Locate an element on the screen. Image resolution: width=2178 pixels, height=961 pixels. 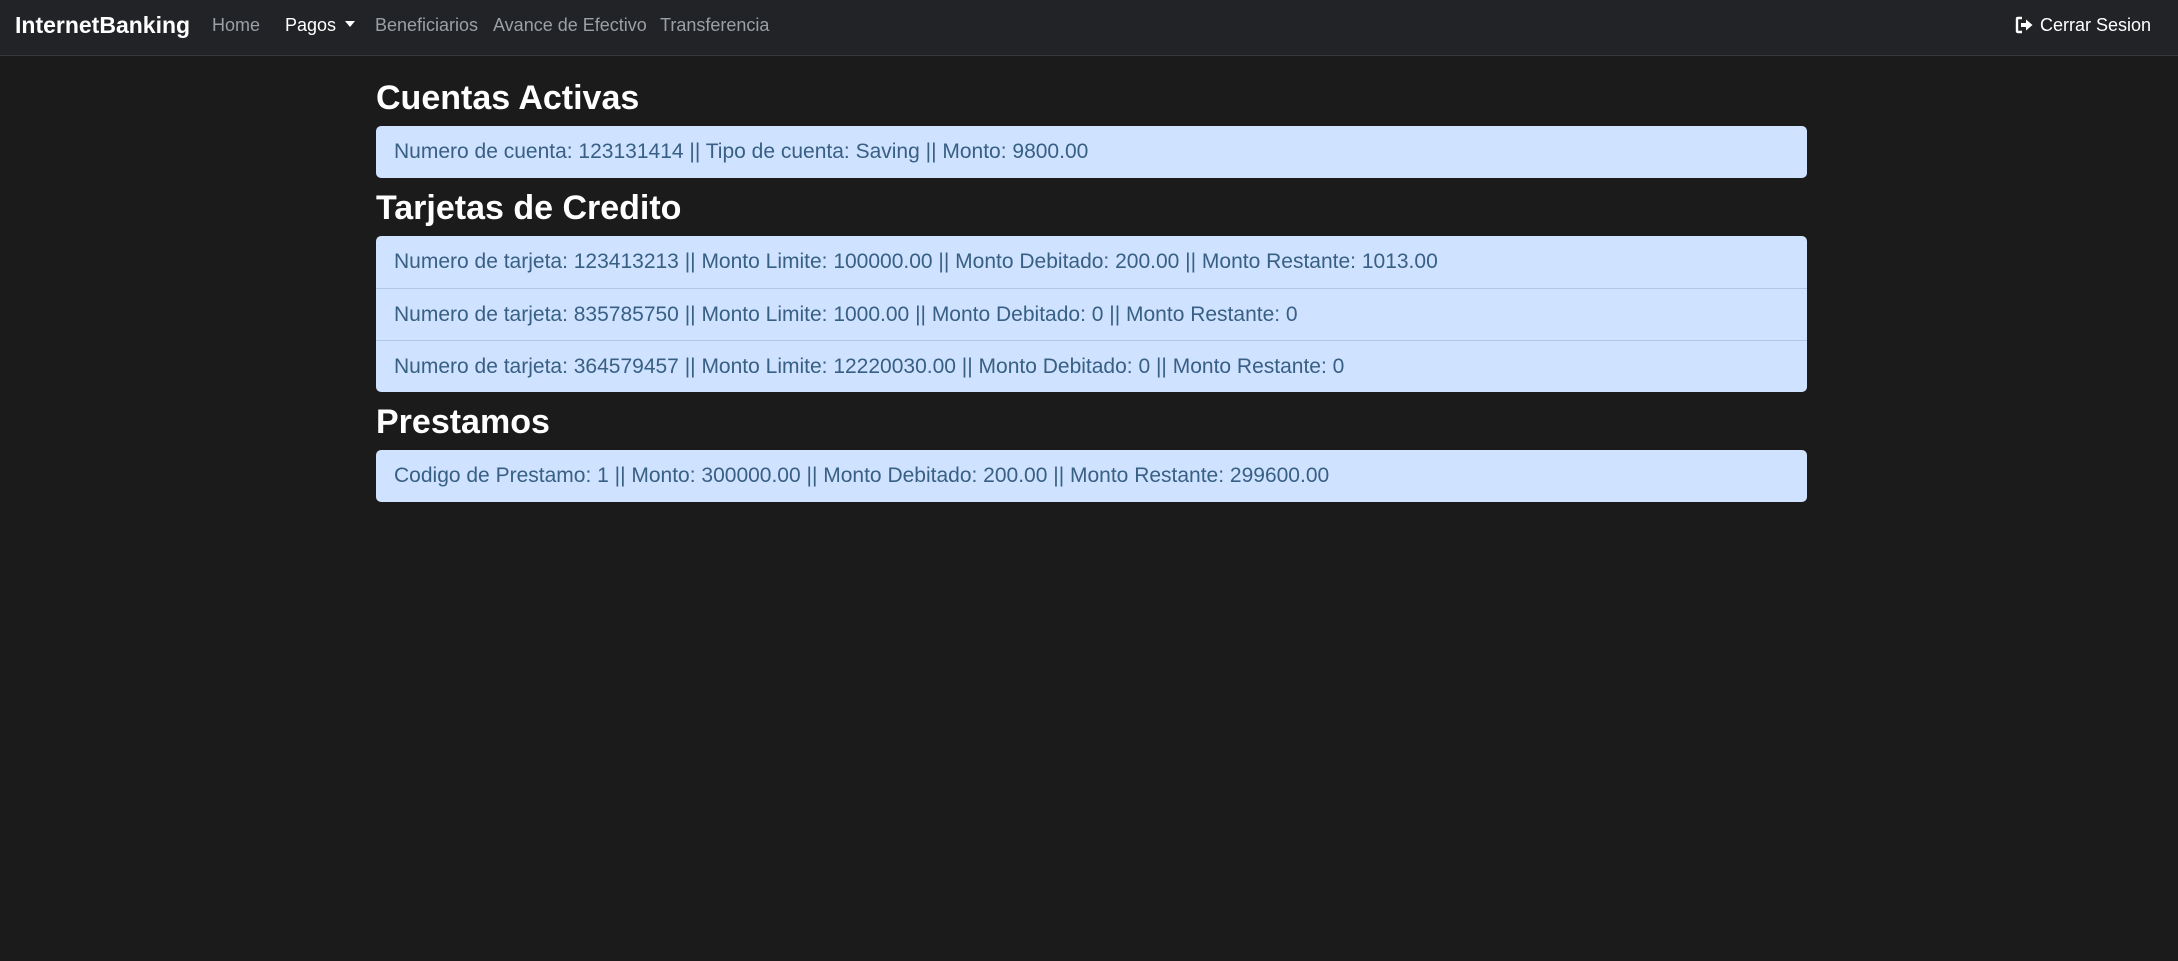
sign-out-icon is located at coordinates (2024, 25).